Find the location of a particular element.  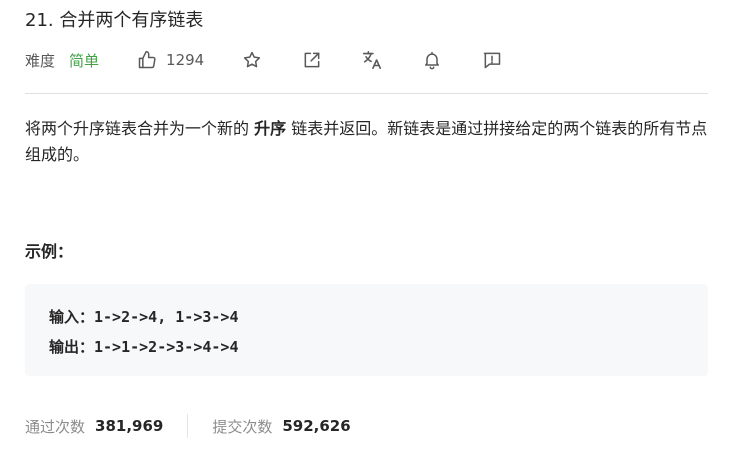

accepted-value: 381,969 is located at coordinates (129, 426).